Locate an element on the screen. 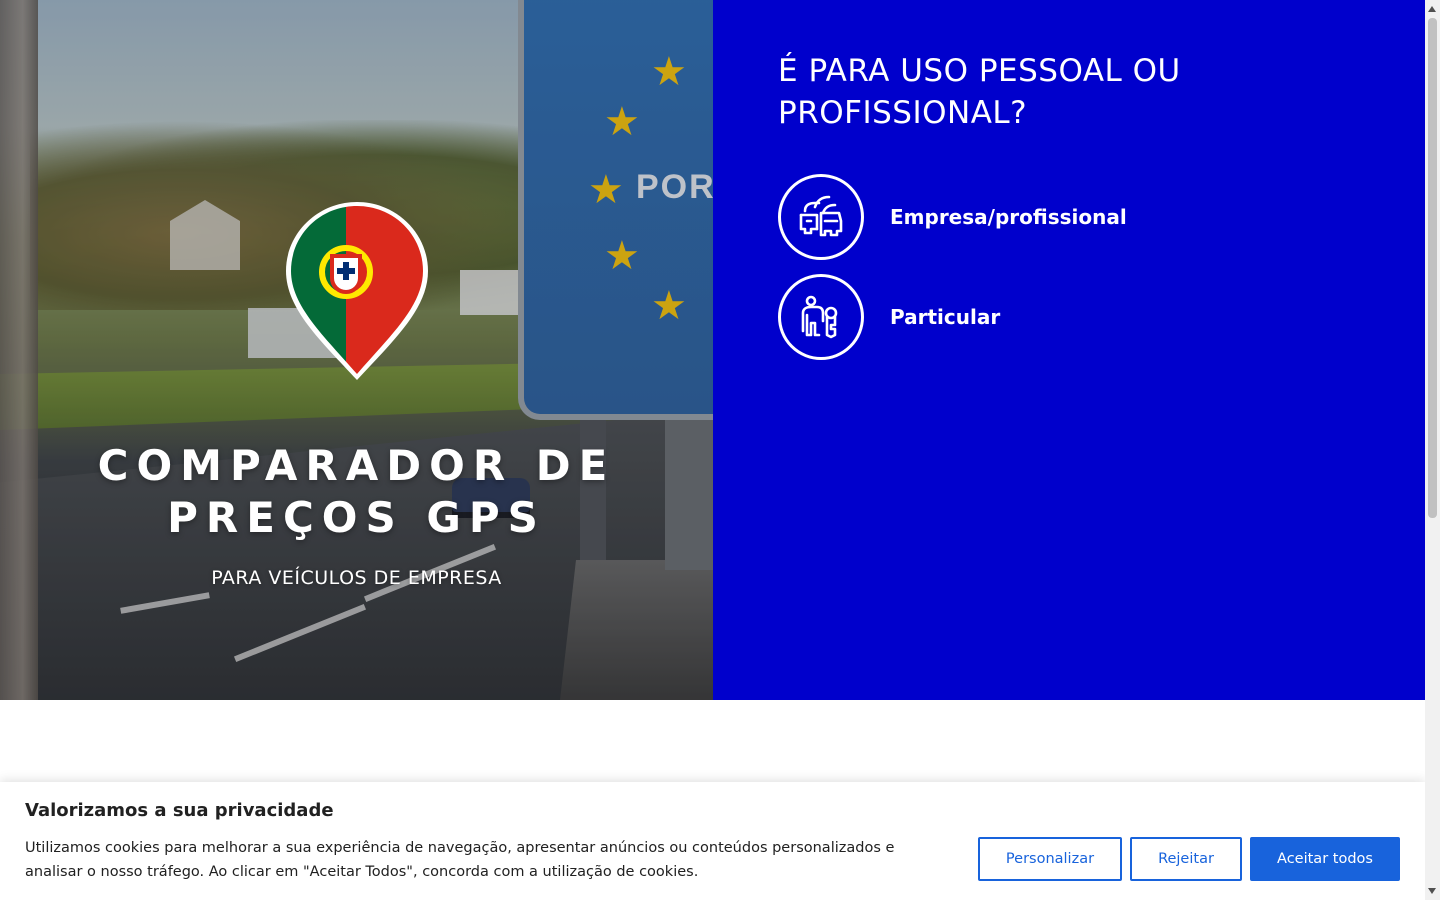 Image resolution: width=1440 pixels, height=900 pixels. scroll-down-arrow-icon is located at coordinates (1432, 891).